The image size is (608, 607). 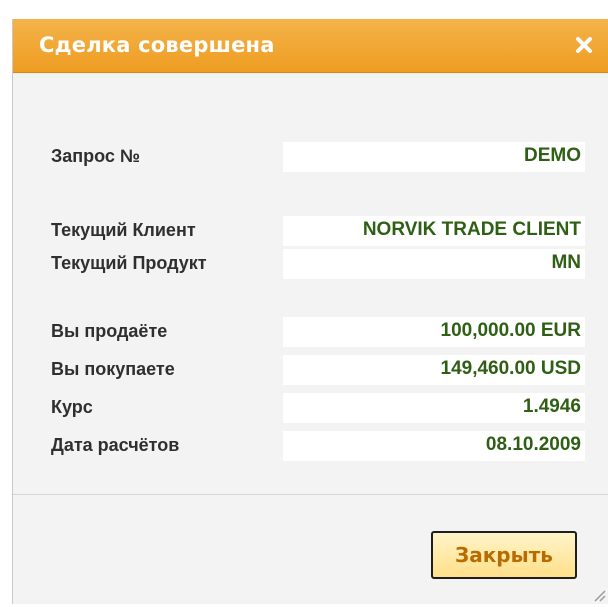 What do you see at coordinates (434, 264) in the screenshot?
I see `product-value: MN` at bounding box center [434, 264].